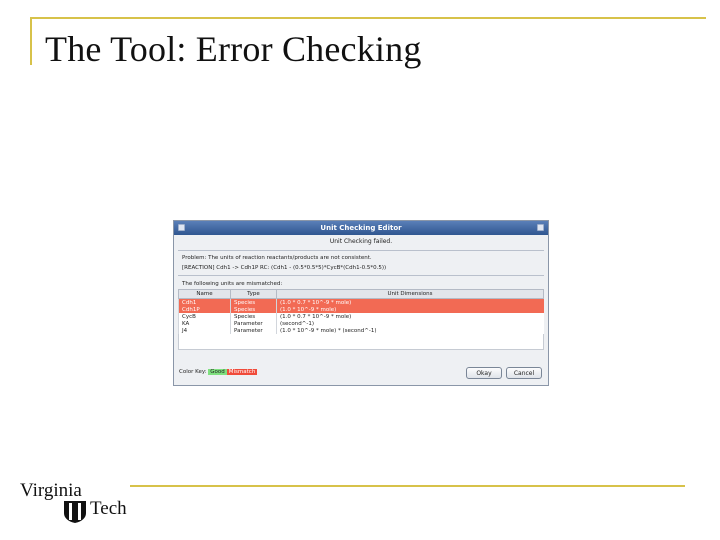 This screenshot has height=540, width=720. Describe the element at coordinates (407, 486) in the screenshot. I see `bottom-rule` at that location.